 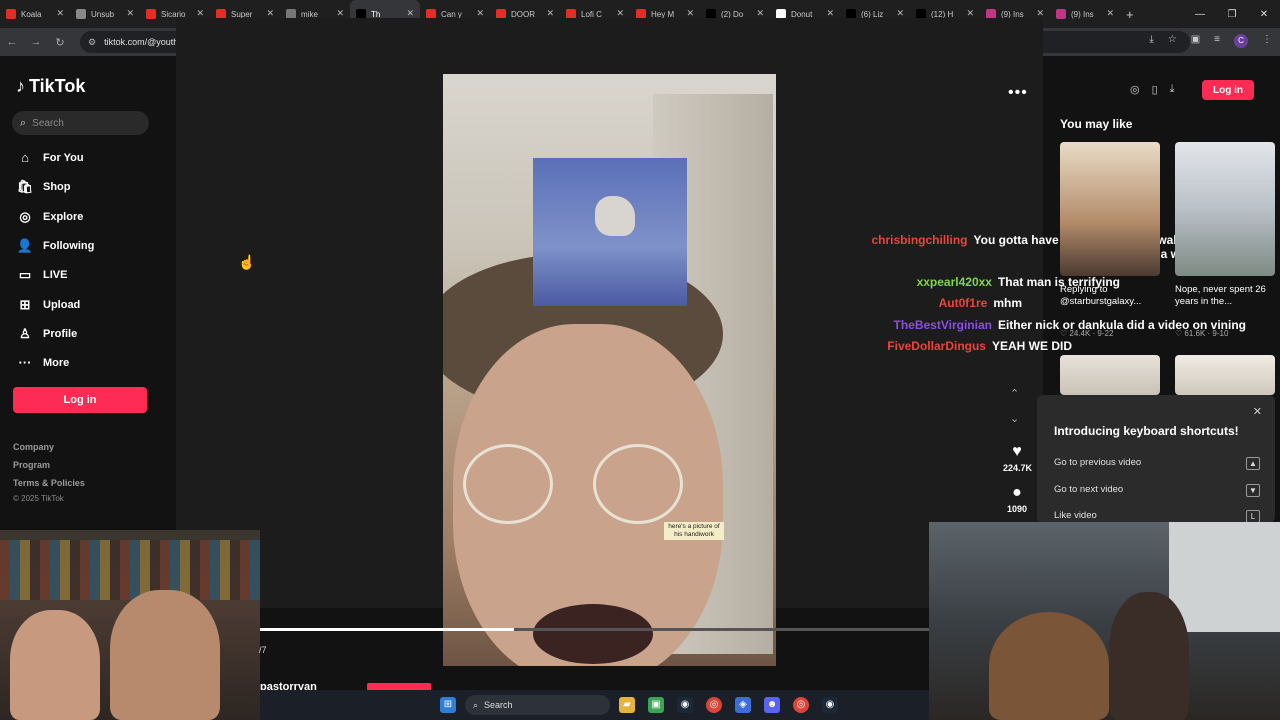 What do you see at coordinates (387, 629) in the screenshot?
I see `video-progress-fill` at bounding box center [387, 629].